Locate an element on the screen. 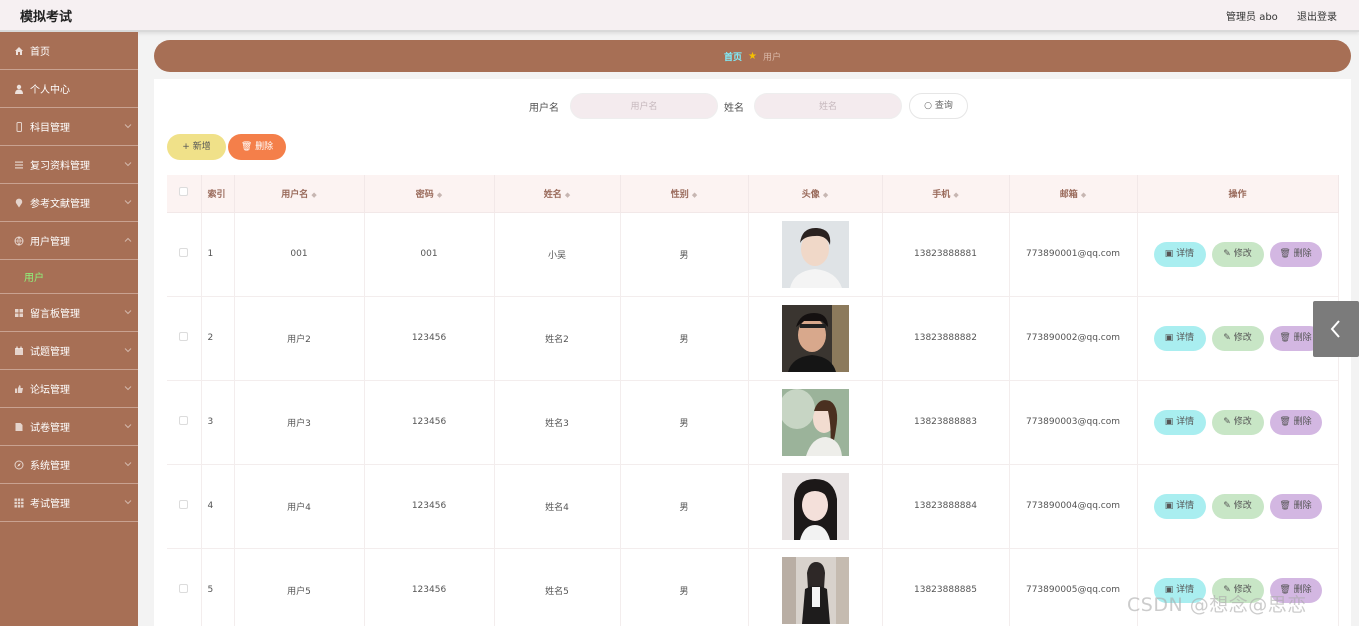 This screenshot has height=626, width=1359. cell-index: 3 is located at coordinates (218, 422).